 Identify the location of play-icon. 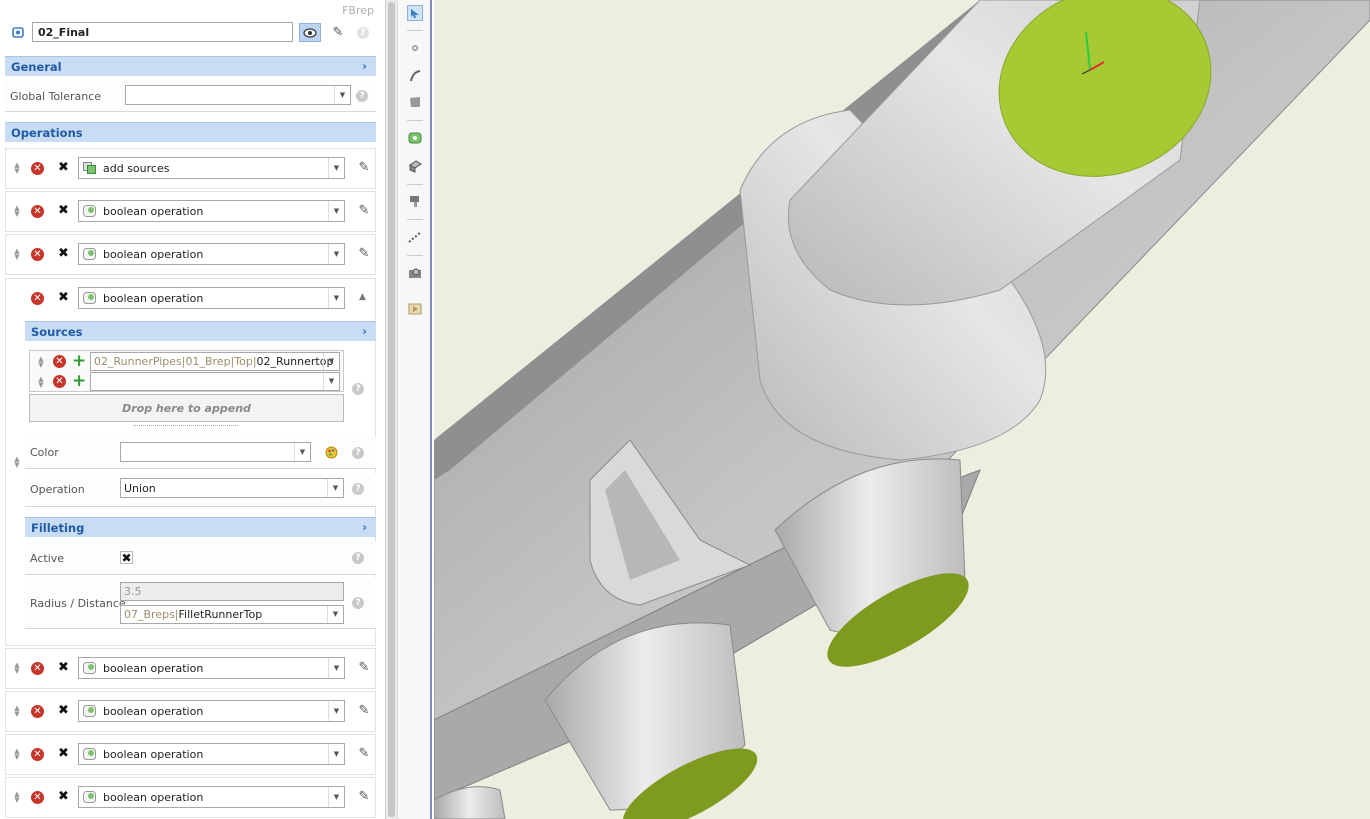
(415, 310).